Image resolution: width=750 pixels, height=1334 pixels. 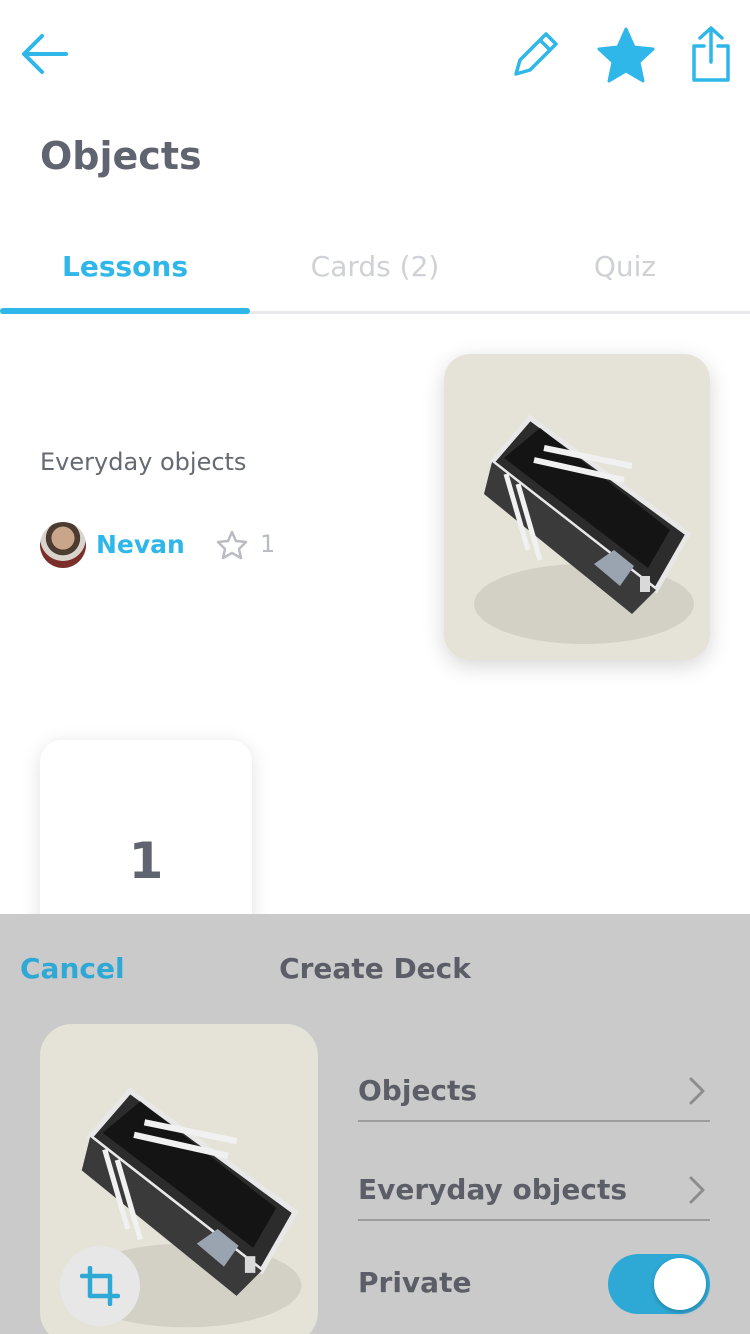 What do you see at coordinates (680, 1284) in the screenshot?
I see `toggle-knob` at bounding box center [680, 1284].